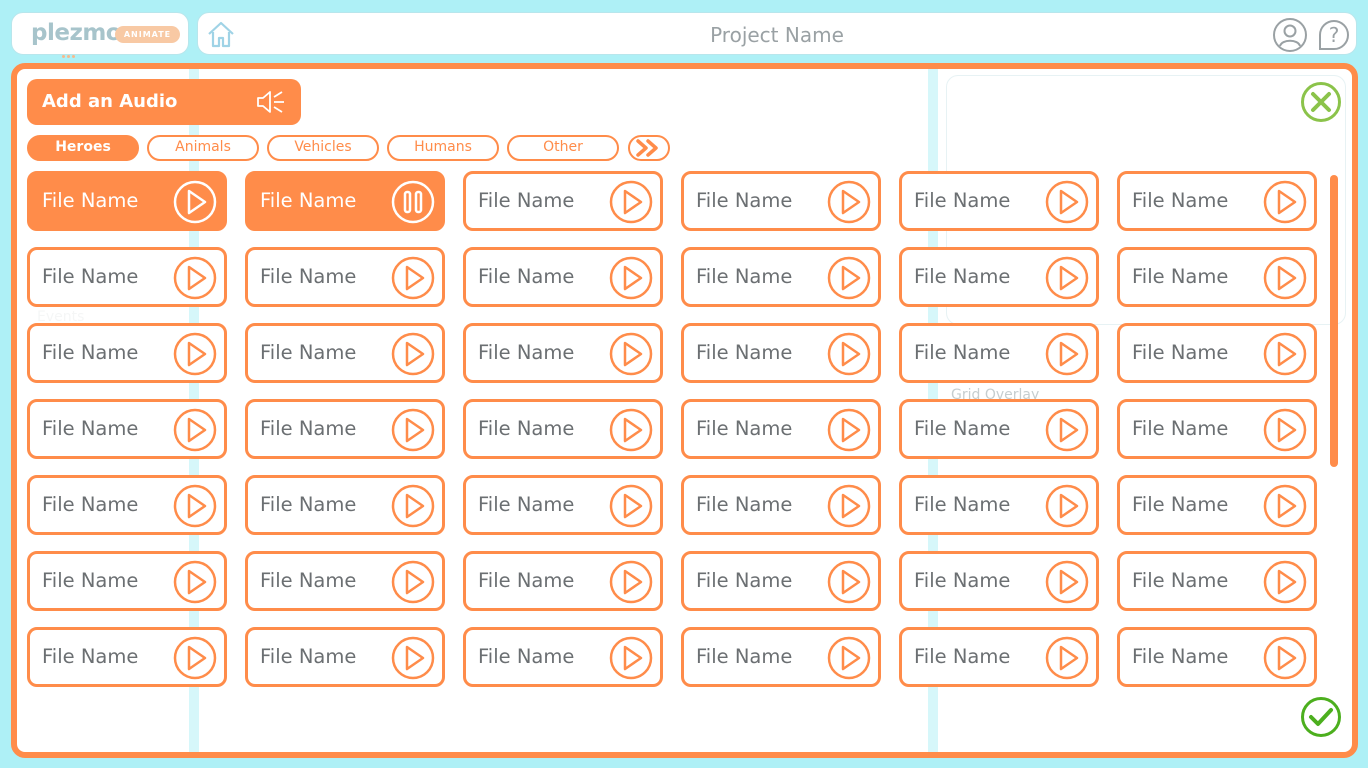 This screenshot has height=768, width=1368. I want to click on help-icon: ?, so click(1334, 37).